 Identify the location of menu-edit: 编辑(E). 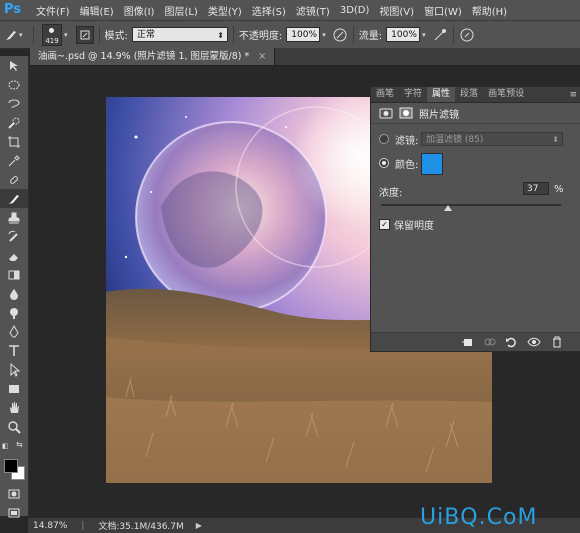
(97, 10).